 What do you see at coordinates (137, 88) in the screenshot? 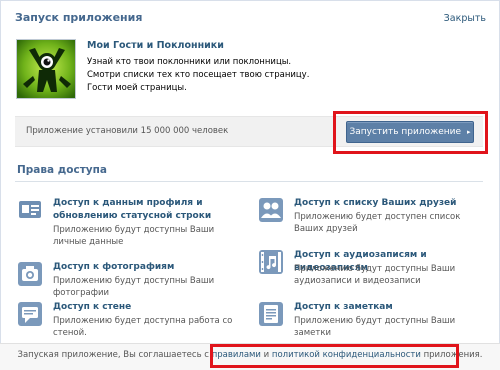
I see `app-description-line: Гости моей страницы.` at bounding box center [137, 88].